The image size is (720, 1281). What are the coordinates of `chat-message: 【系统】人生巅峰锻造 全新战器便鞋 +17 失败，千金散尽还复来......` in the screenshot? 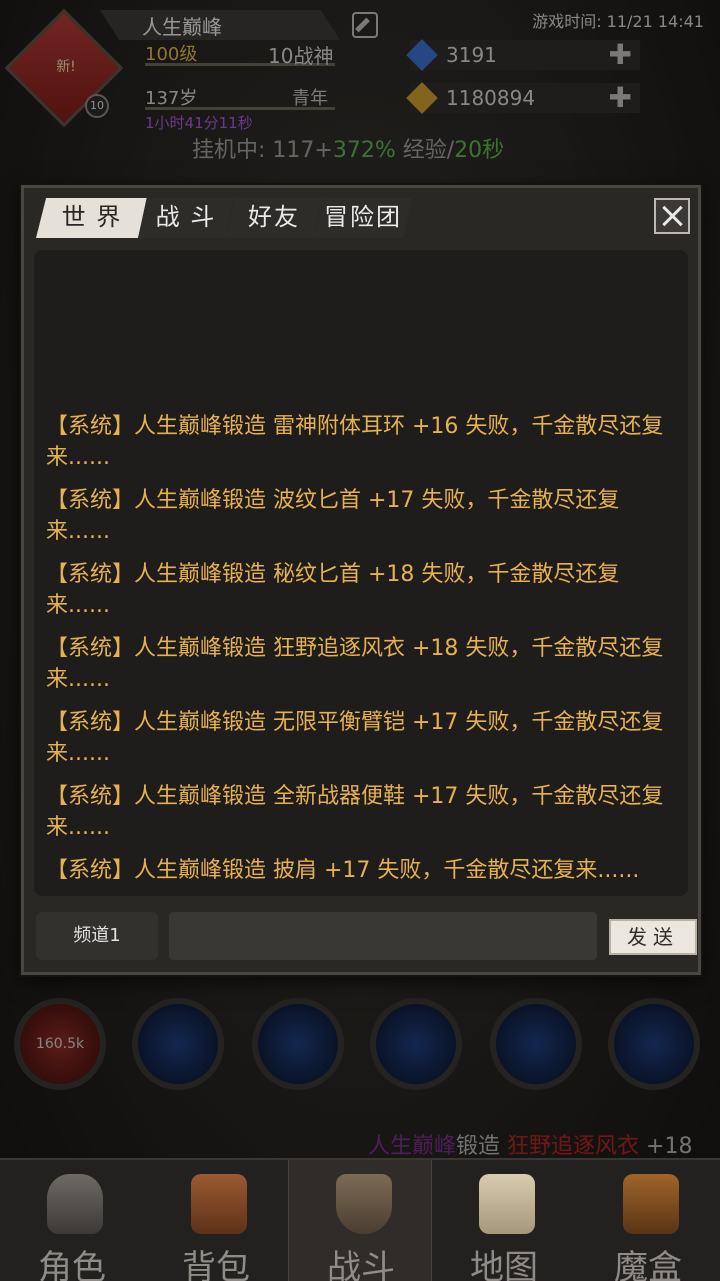 It's located at (355, 812).